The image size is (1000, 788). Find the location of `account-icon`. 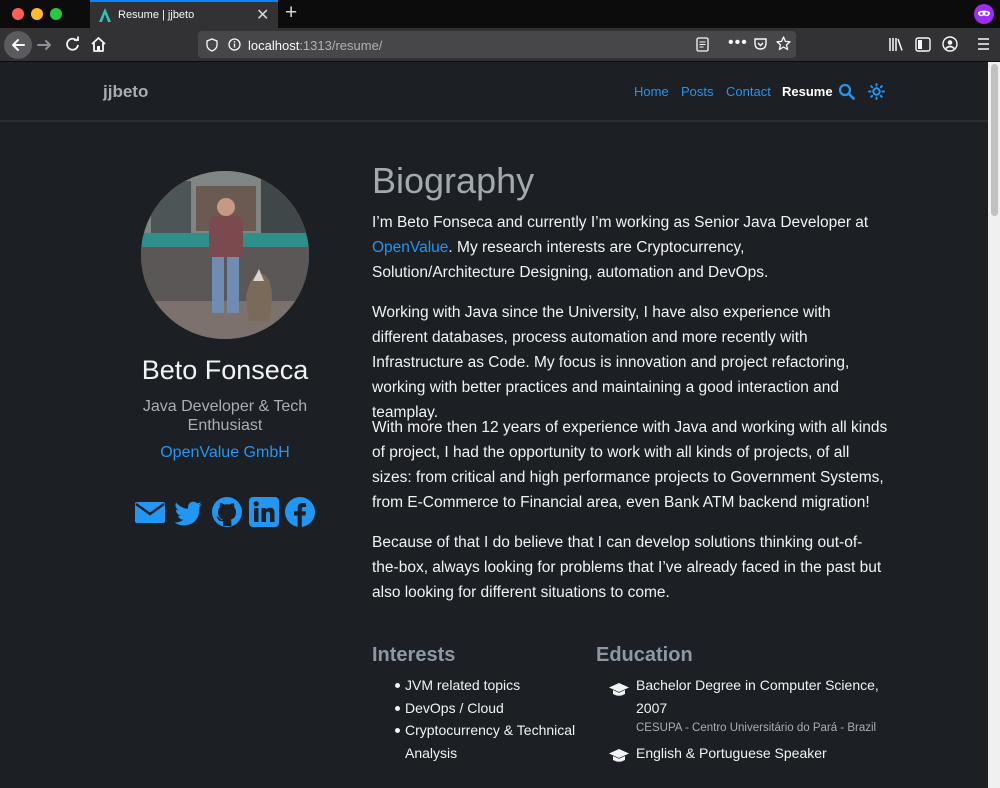

account-icon is located at coordinates (950, 44).